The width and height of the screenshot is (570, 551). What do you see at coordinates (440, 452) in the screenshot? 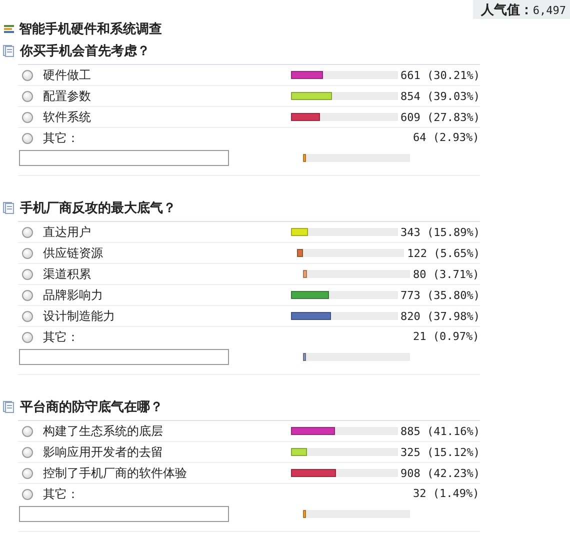
I see `vote-count: 325 (15.12%)` at bounding box center [440, 452].